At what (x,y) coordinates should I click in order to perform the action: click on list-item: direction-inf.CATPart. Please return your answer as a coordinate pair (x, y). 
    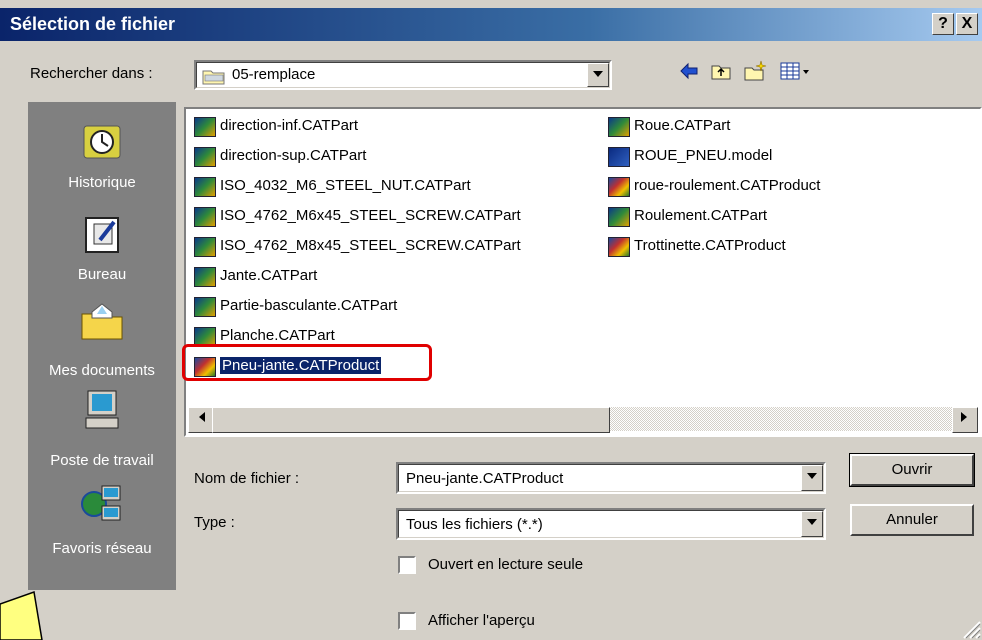
    Looking at the image, I should click on (276, 126).